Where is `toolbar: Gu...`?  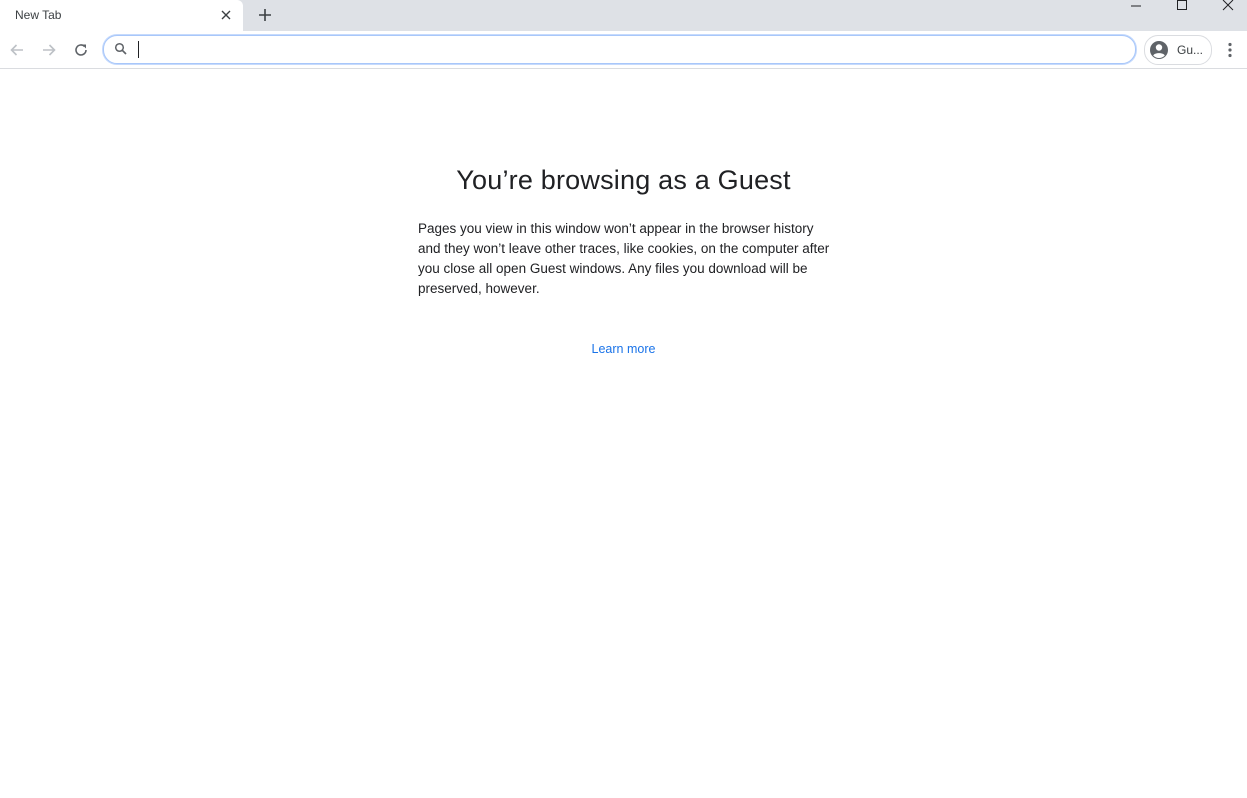 toolbar: Gu... is located at coordinates (623, 50).